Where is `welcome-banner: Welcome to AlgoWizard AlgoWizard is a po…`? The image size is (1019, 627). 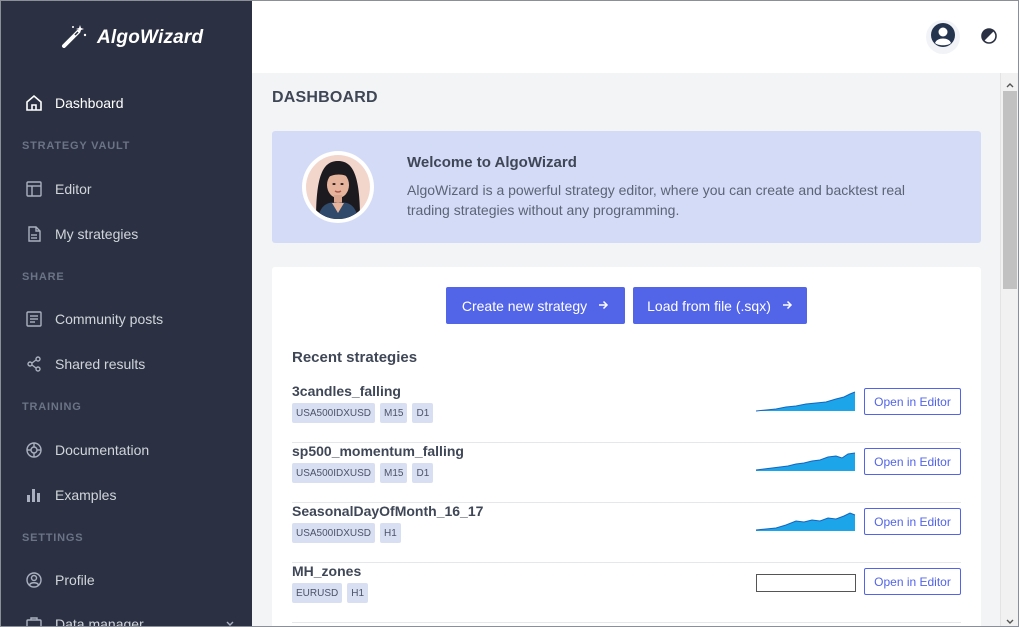
welcome-banner: Welcome to AlgoWizard AlgoWizard is a po… is located at coordinates (626, 187).